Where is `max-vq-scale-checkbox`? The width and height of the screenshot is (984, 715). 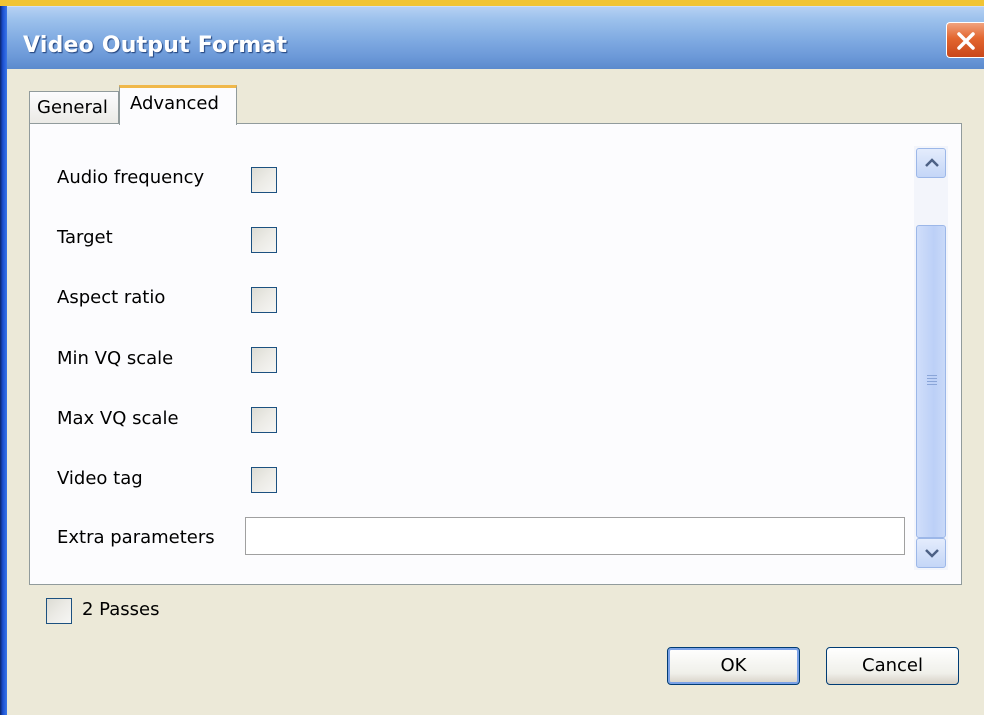 max-vq-scale-checkbox is located at coordinates (264, 420).